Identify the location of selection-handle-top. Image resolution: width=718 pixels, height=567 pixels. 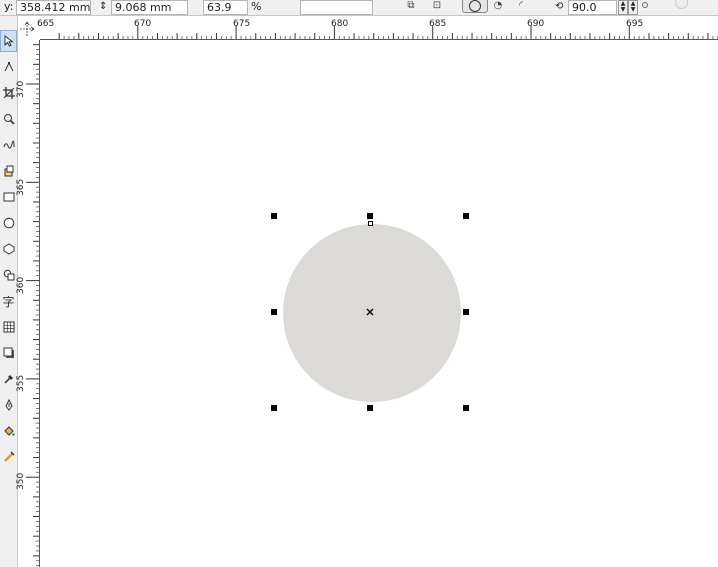
(370, 216).